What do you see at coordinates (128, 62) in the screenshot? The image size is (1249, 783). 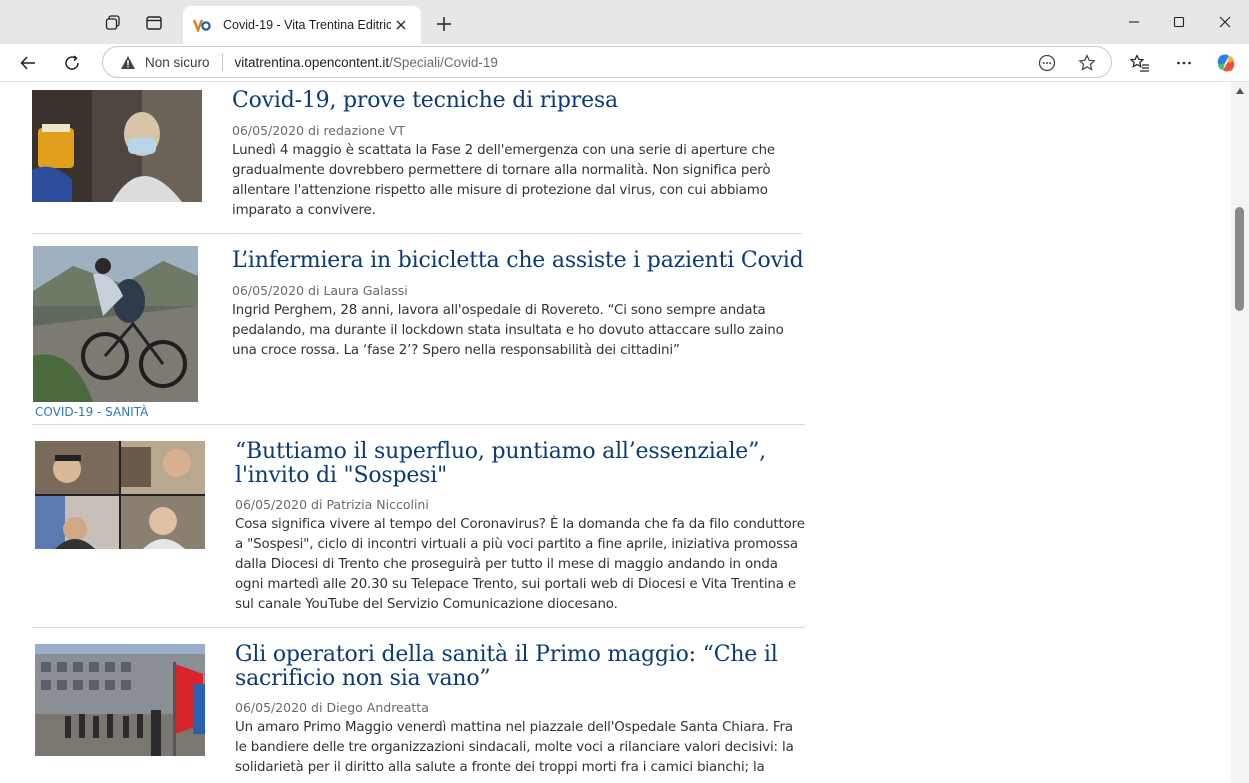 I see `warning-icon` at bounding box center [128, 62].